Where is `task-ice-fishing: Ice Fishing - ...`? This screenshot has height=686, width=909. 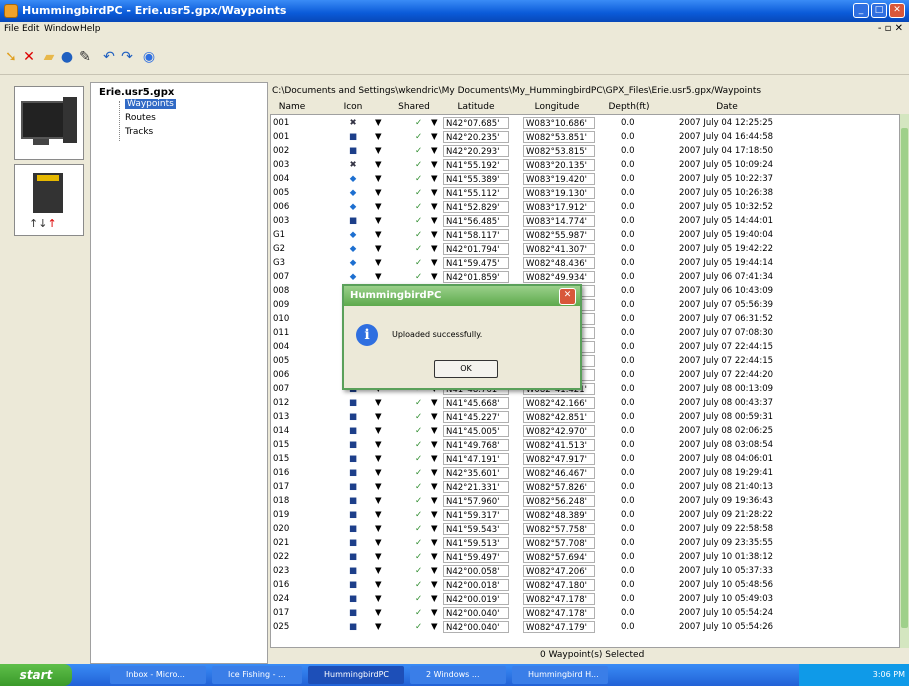 task-ice-fishing: Ice Fishing - ... is located at coordinates (257, 675).